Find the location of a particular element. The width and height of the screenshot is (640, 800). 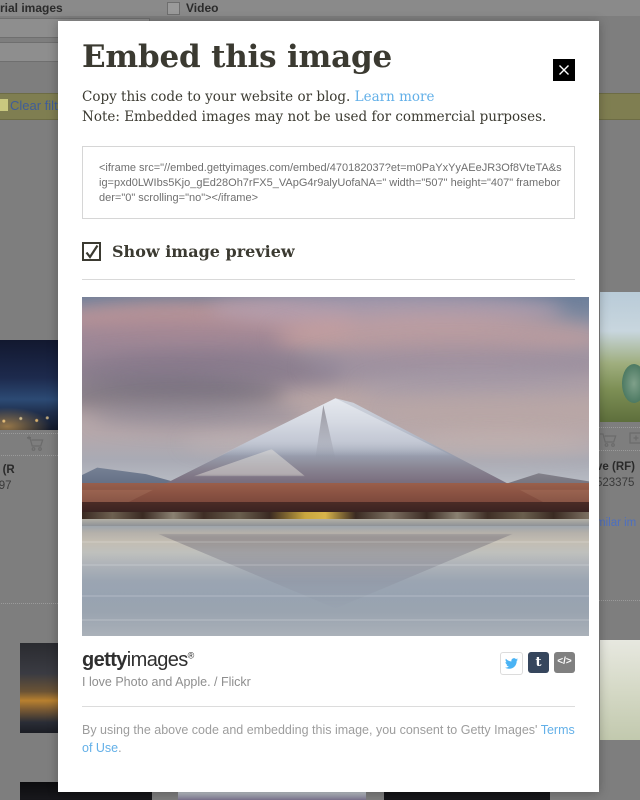

thumbnail-photo-night-skyline is located at coordinates (30, 385).